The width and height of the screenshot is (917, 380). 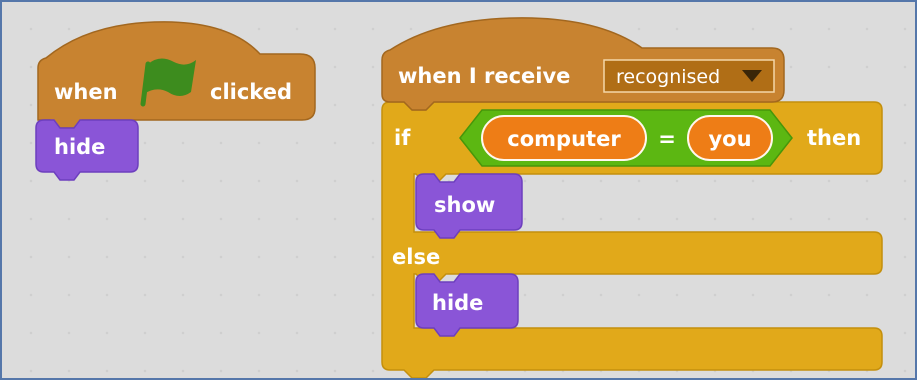 What do you see at coordinates (668, 77) in the screenshot?
I see `message-dropdown-value: recognised` at bounding box center [668, 77].